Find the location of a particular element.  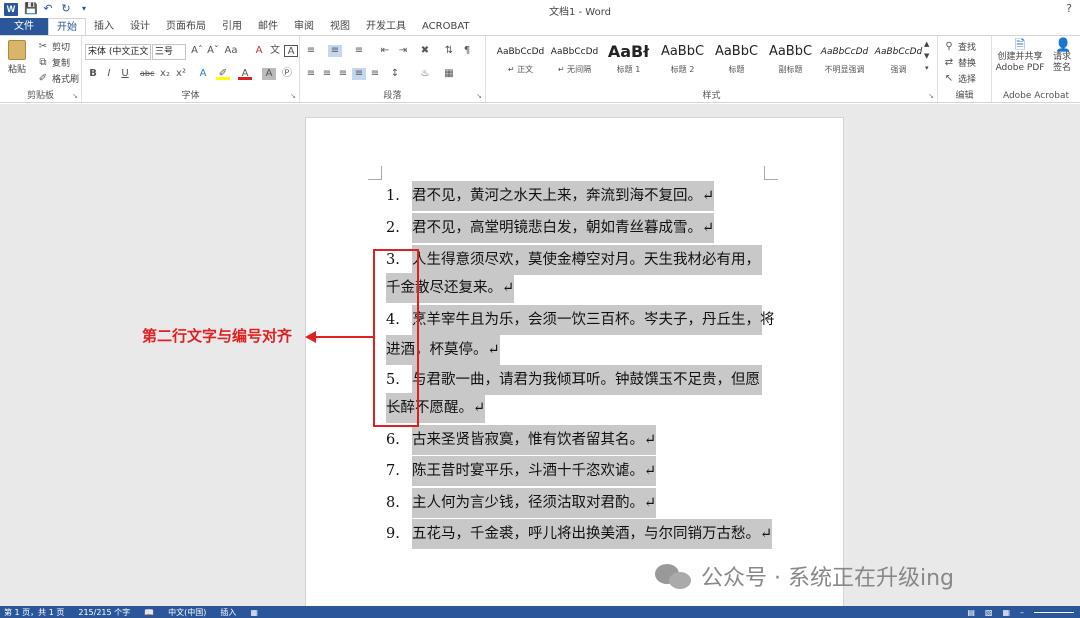

proofing-icon: 📖 is located at coordinates (149, 612).